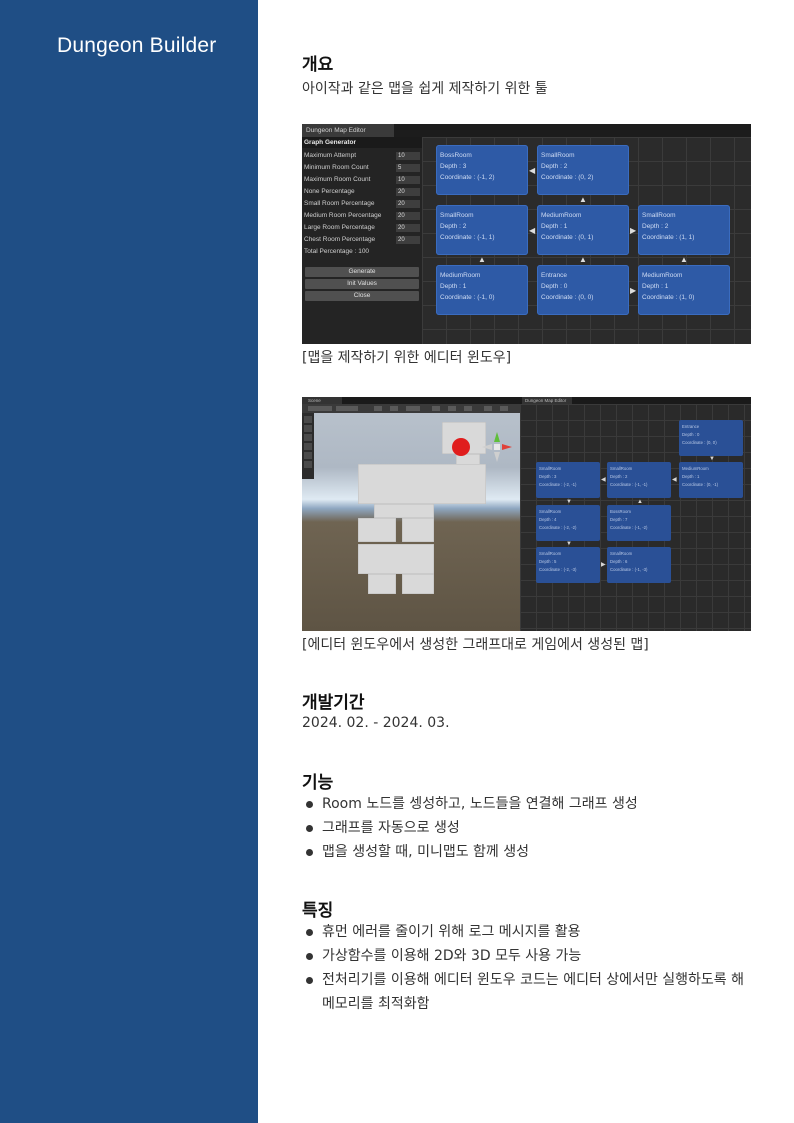 The height and width of the screenshot is (1123, 794). What do you see at coordinates (362, 192) in the screenshot?
I see `param-row: None Percentage 20` at bounding box center [362, 192].